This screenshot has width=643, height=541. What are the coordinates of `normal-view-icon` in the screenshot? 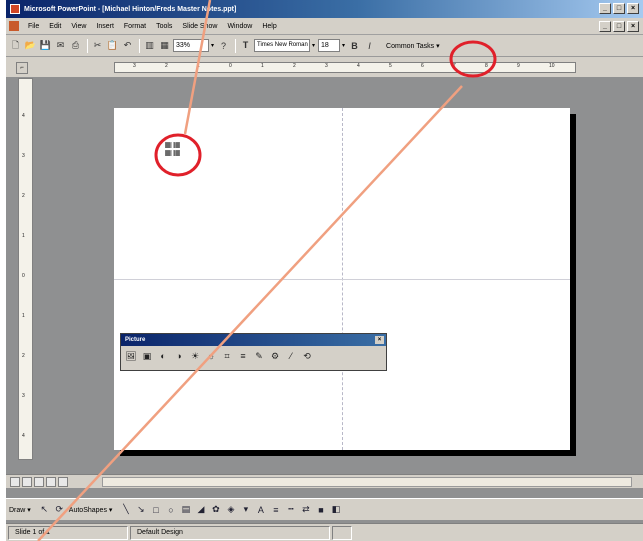 It's located at (15, 481).